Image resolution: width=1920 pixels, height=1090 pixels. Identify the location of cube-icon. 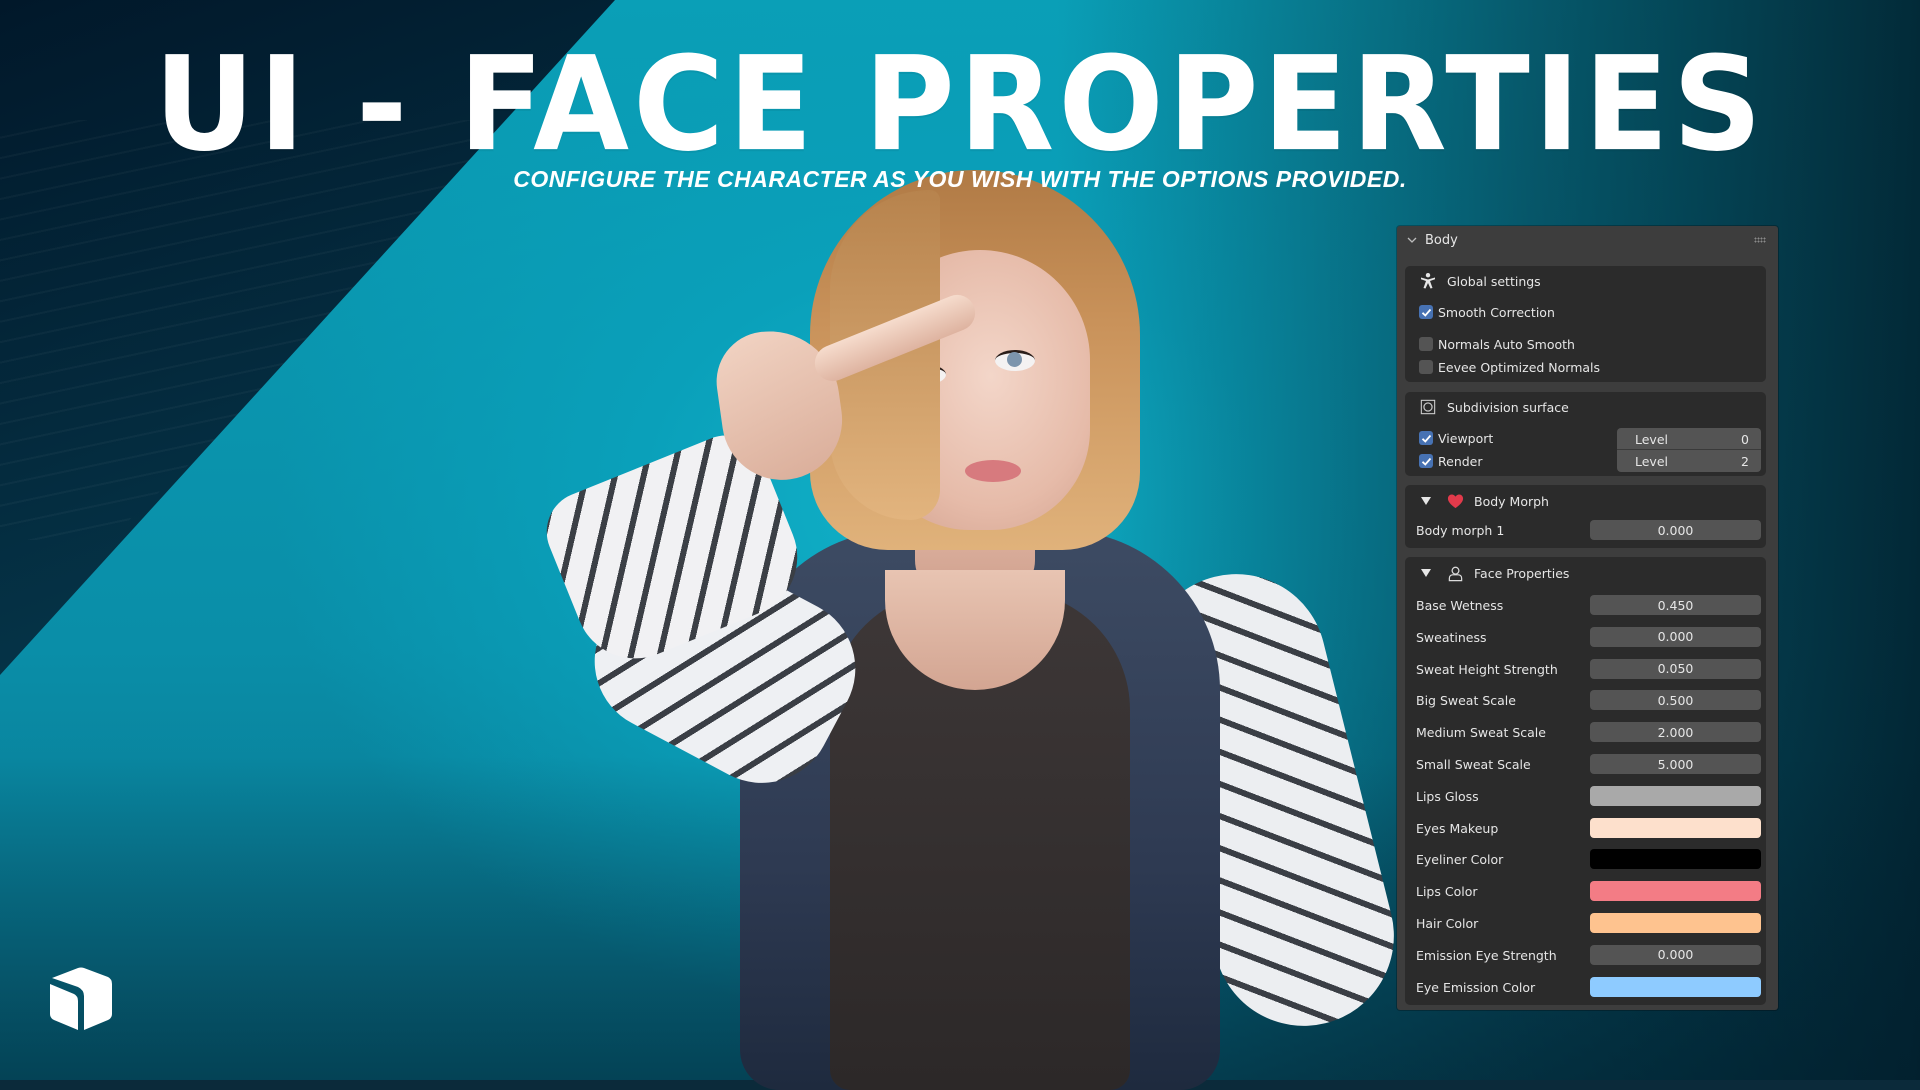
(81, 997).